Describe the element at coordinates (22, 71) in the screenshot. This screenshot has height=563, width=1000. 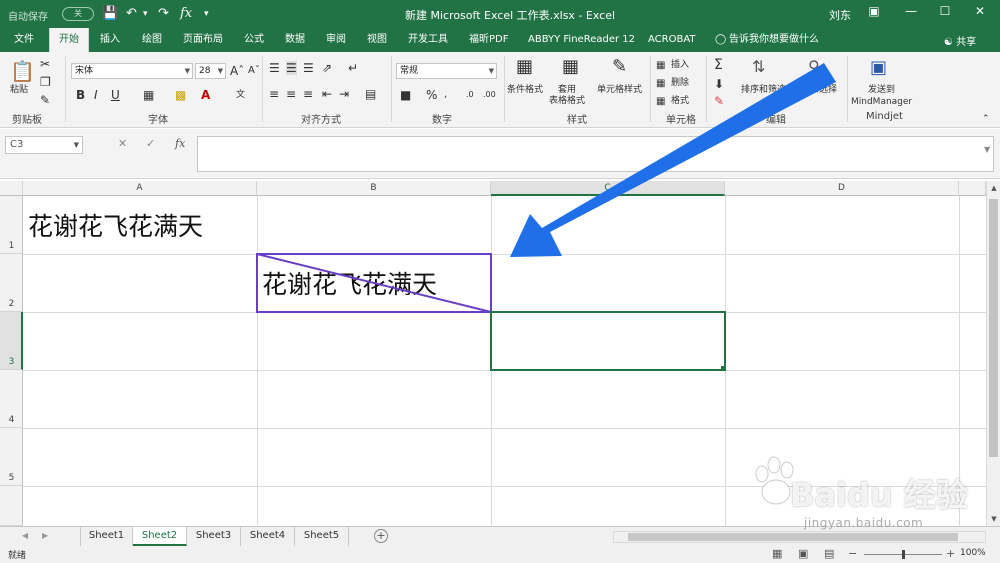
I see `paste-icon: 📋` at that location.